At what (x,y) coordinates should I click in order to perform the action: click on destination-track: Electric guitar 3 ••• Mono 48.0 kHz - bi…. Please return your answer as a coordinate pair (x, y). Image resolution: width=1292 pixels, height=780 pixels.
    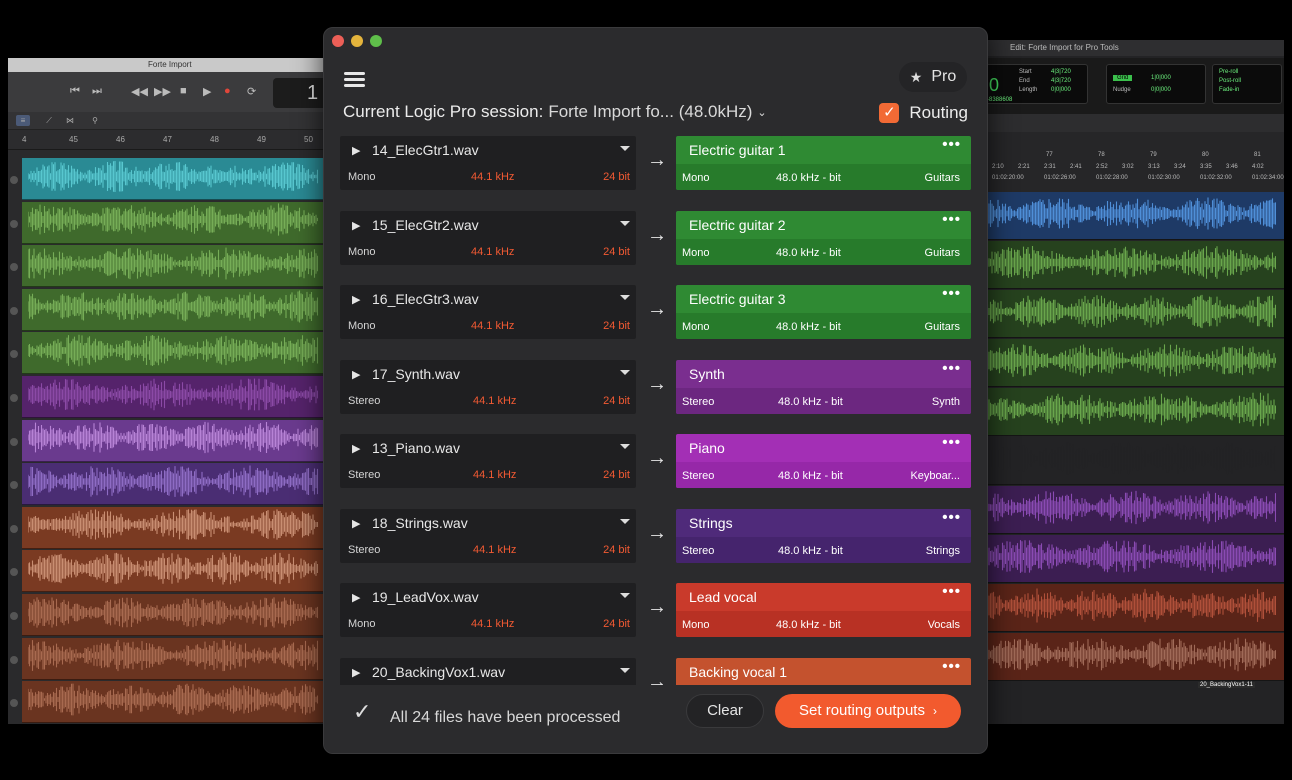
    Looking at the image, I should click on (823, 312).